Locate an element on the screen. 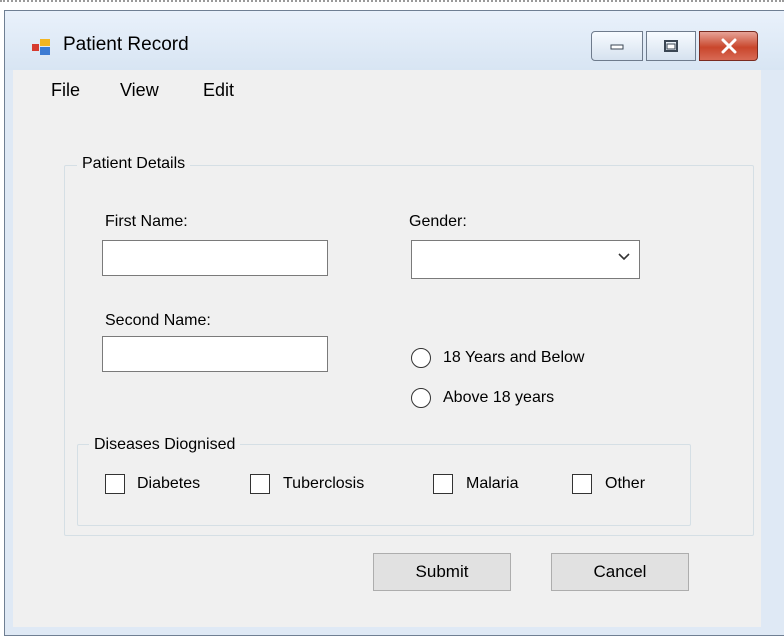 This screenshot has height=636, width=784. chevron-down-icon is located at coordinates (624, 257).